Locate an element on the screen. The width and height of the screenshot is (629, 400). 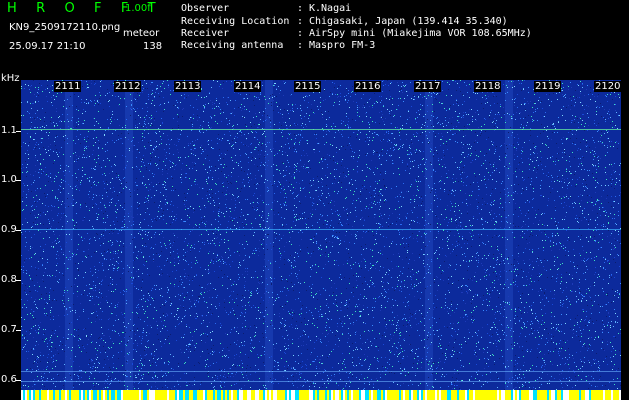
x-tick-label: 2116 is located at coordinates (368, 86).